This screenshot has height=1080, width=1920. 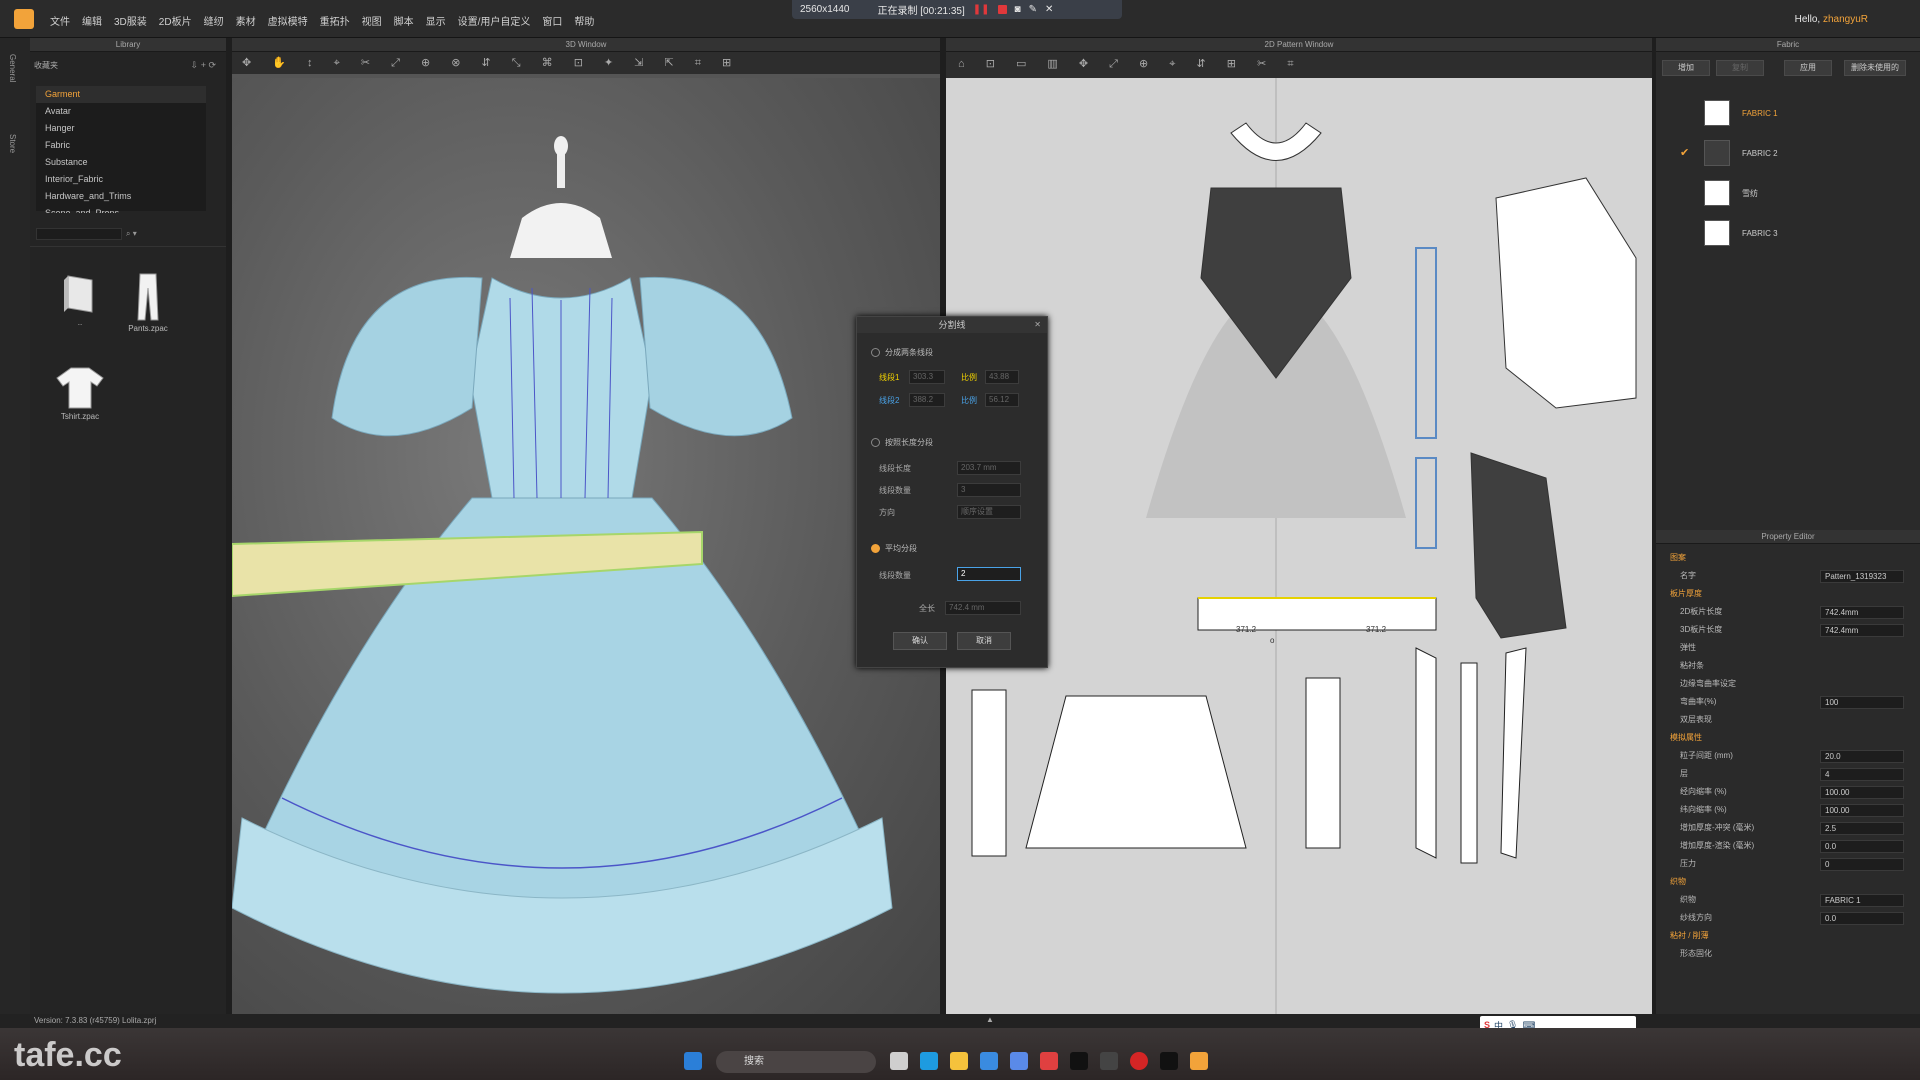 What do you see at coordinates (1018, 9) in the screenshot?
I see `camera-icon: ◙` at bounding box center [1018, 9].